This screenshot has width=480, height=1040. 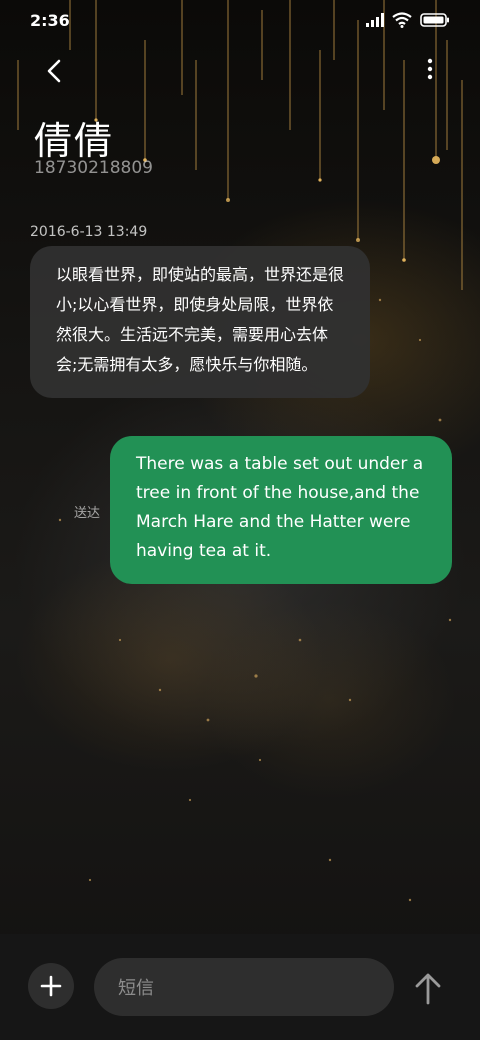 I want to click on delivery-status: 送达, so click(x=87, y=513).